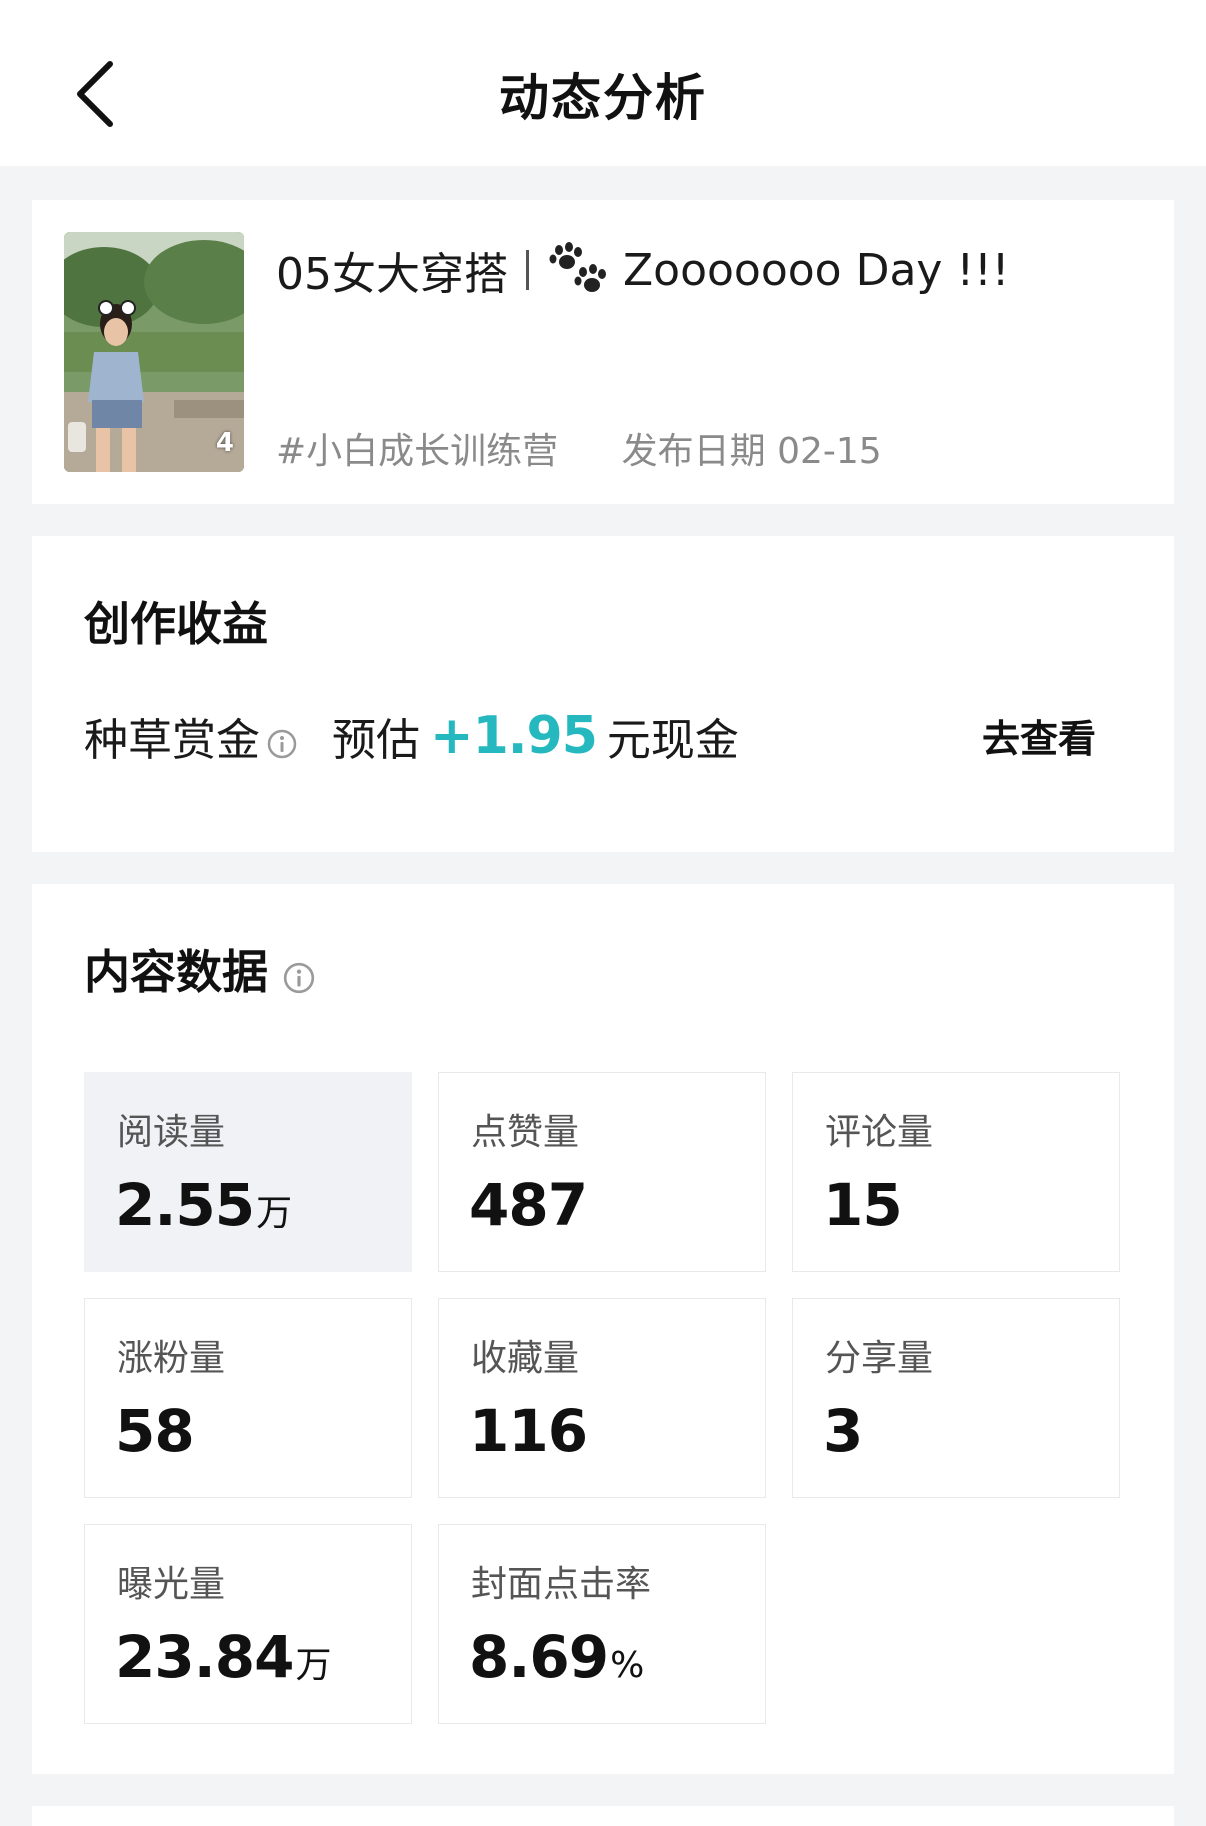 The width and height of the screenshot is (1206, 1826). I want to click on metric-label: 收藏量, so click(525, 1358).